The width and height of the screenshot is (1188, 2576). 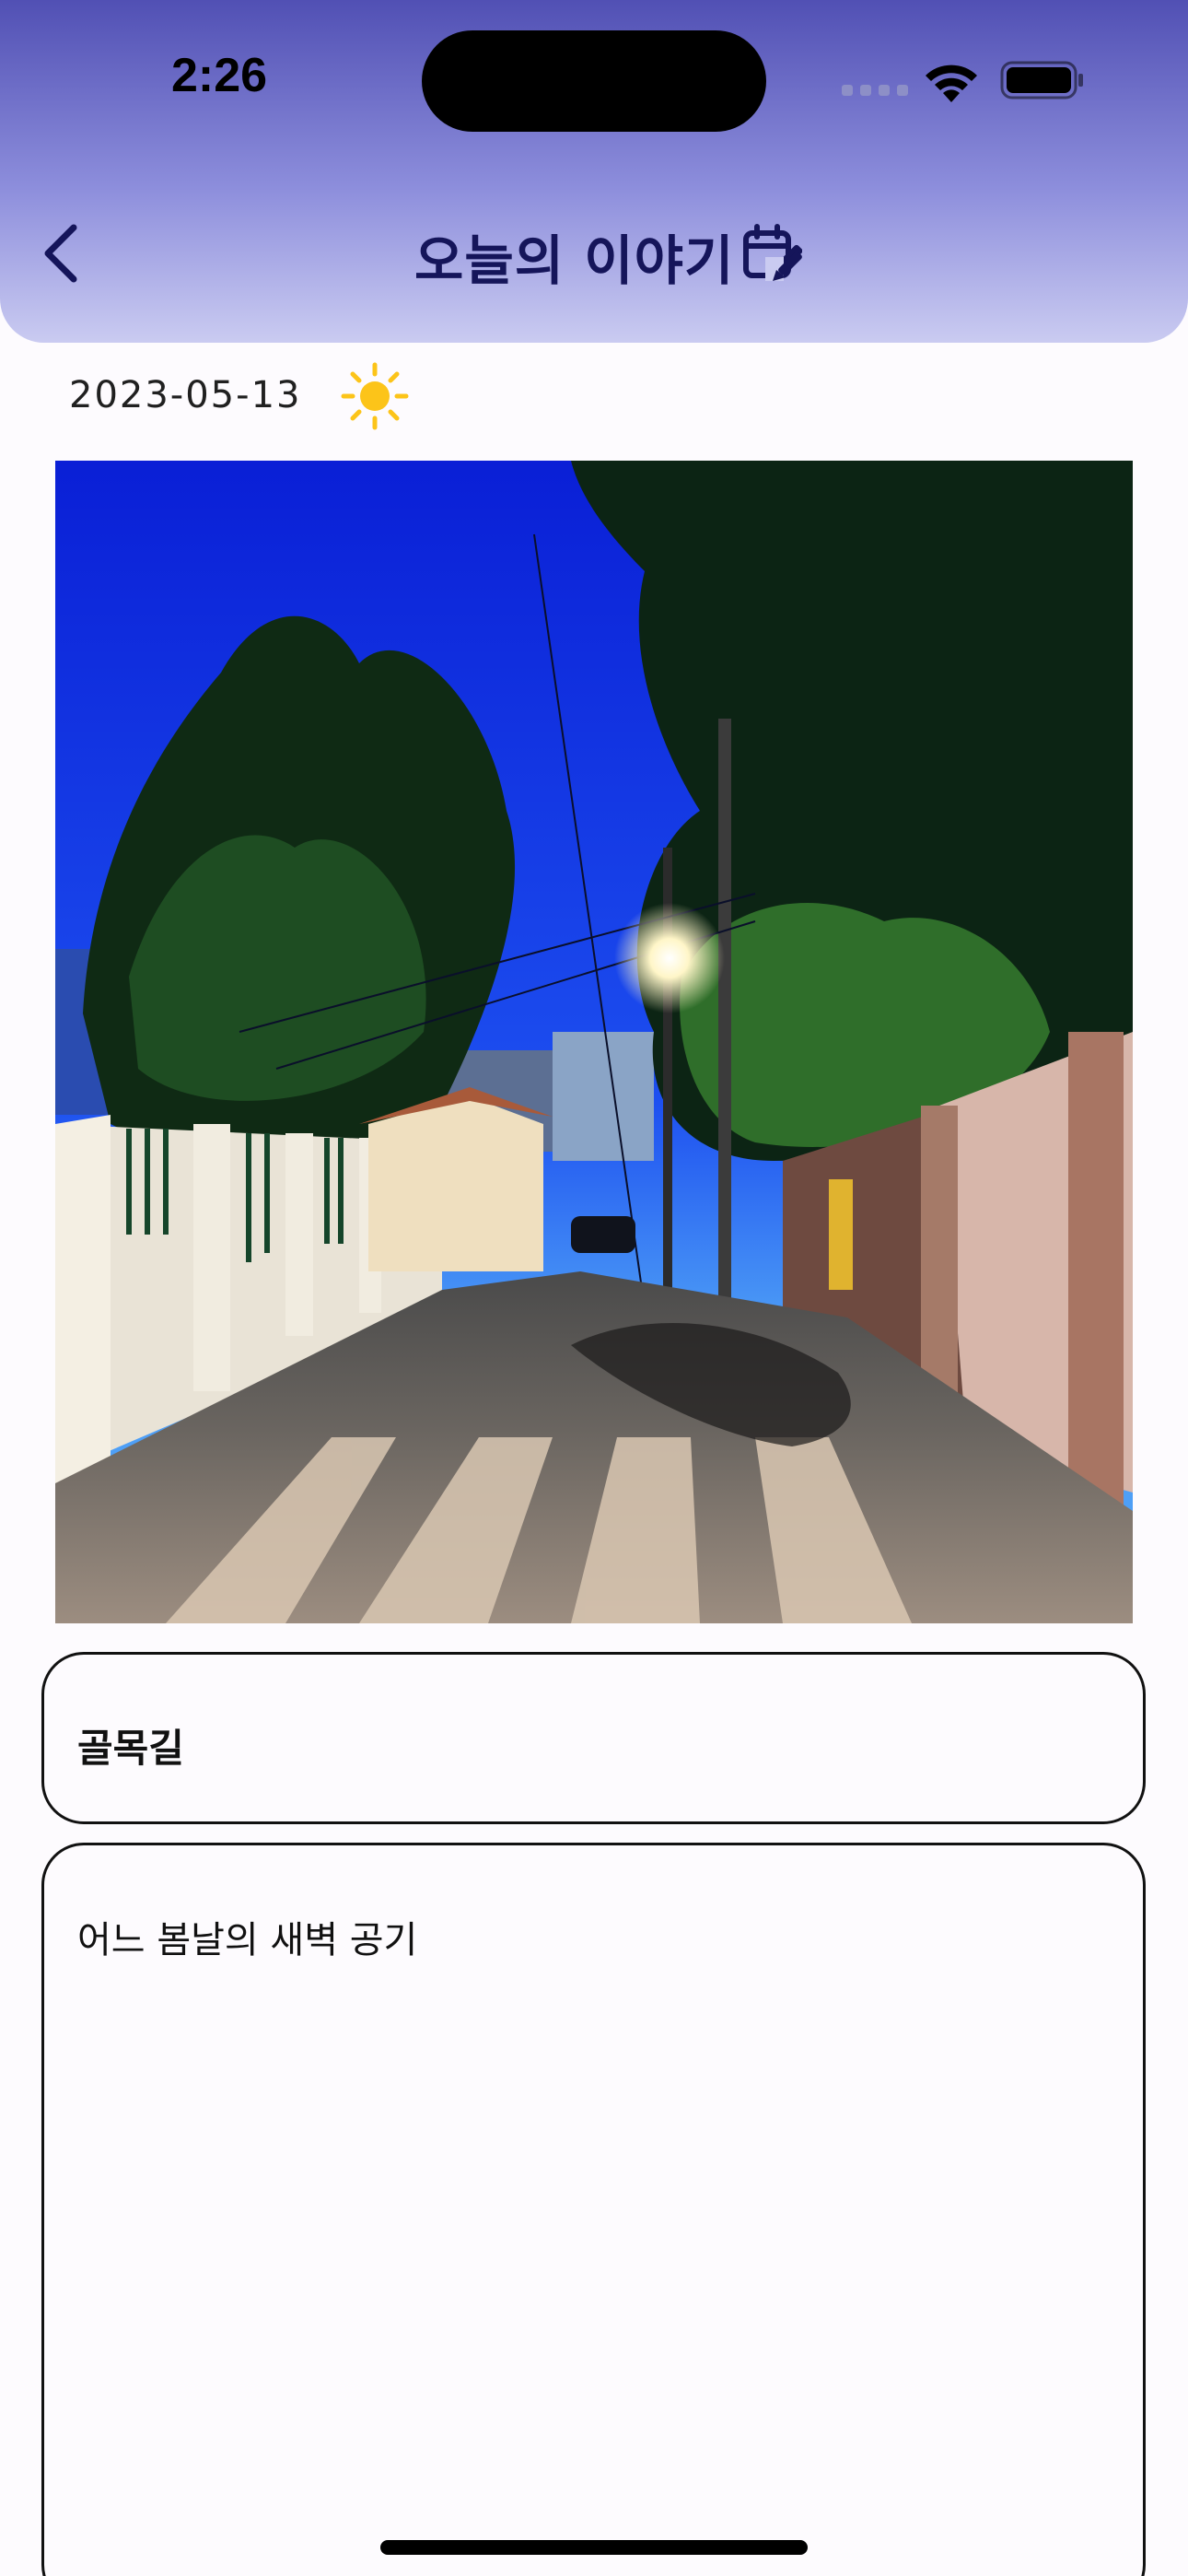 I want to click on calendar-edit-icon, so click(x=771, y=255).